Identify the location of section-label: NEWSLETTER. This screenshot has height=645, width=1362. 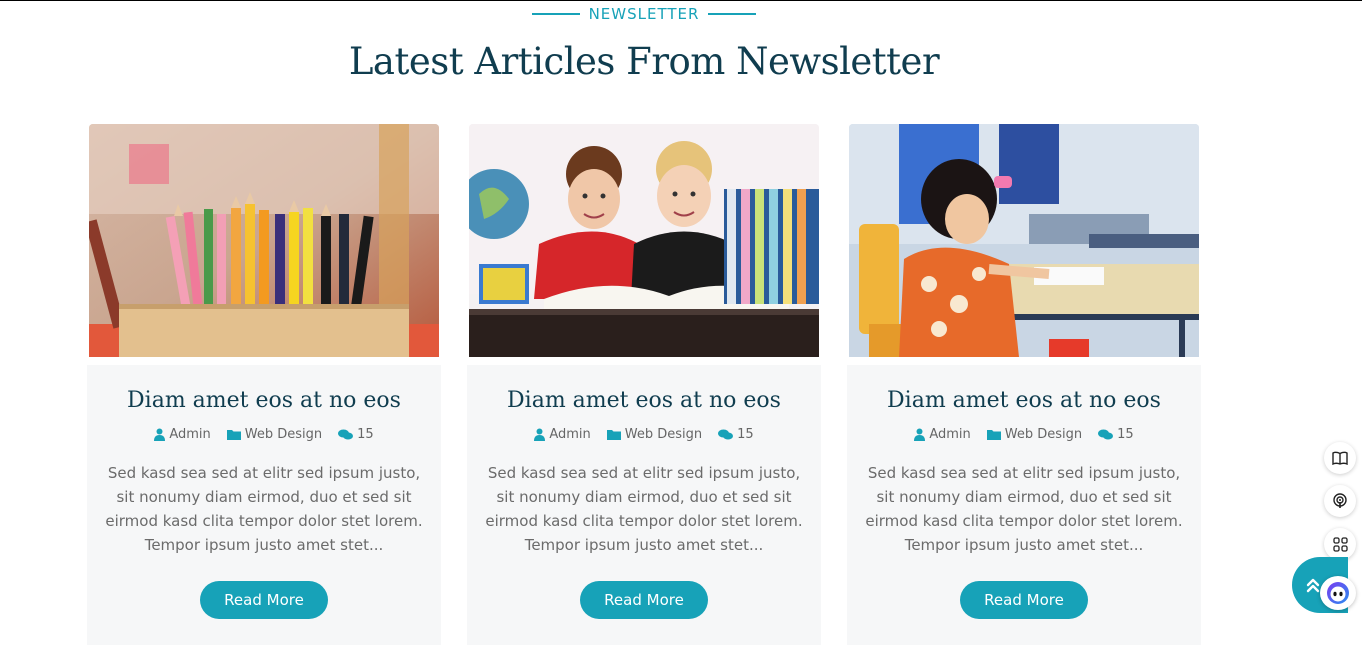
(644, 14).